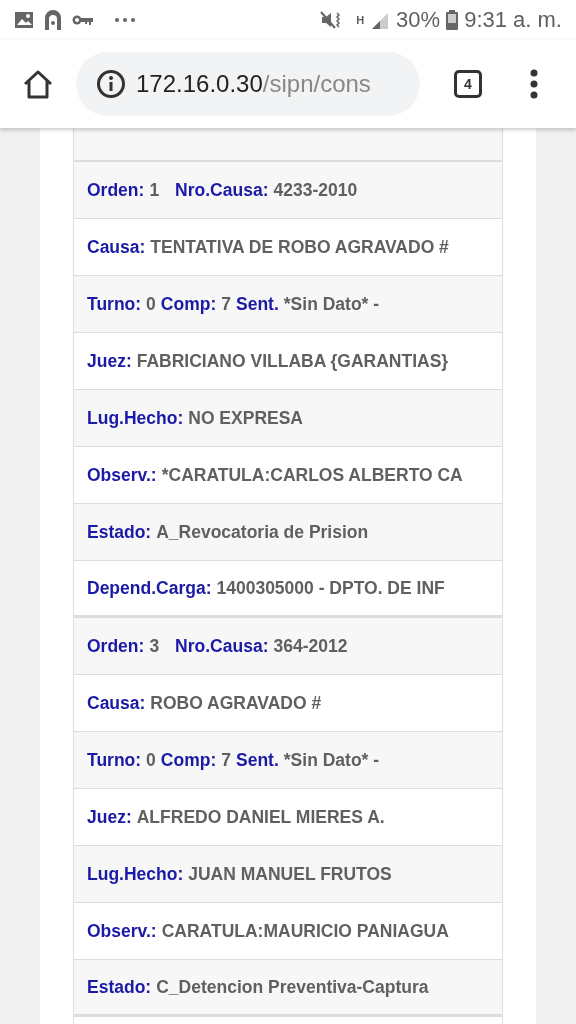 This screenshot has width=576, height=1024. Describe the element at coordinates (534, 84) in the screenshot. I see `menu-icon` at that location.